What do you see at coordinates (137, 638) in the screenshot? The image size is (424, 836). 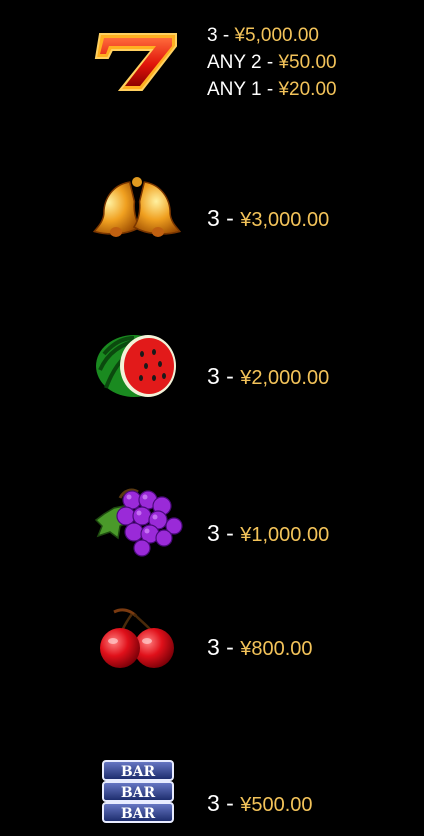 I see `cherry-icon` at bounding box center [137, 638].